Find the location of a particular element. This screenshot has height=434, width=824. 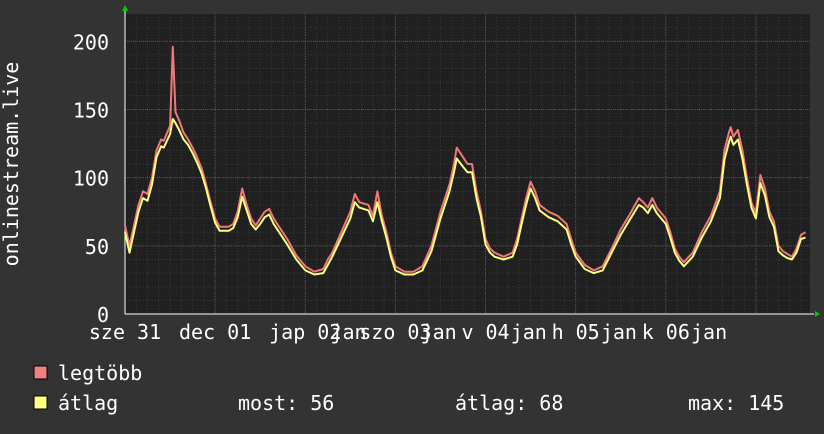

legend-swatch-max is located at coordinates (40, 372).